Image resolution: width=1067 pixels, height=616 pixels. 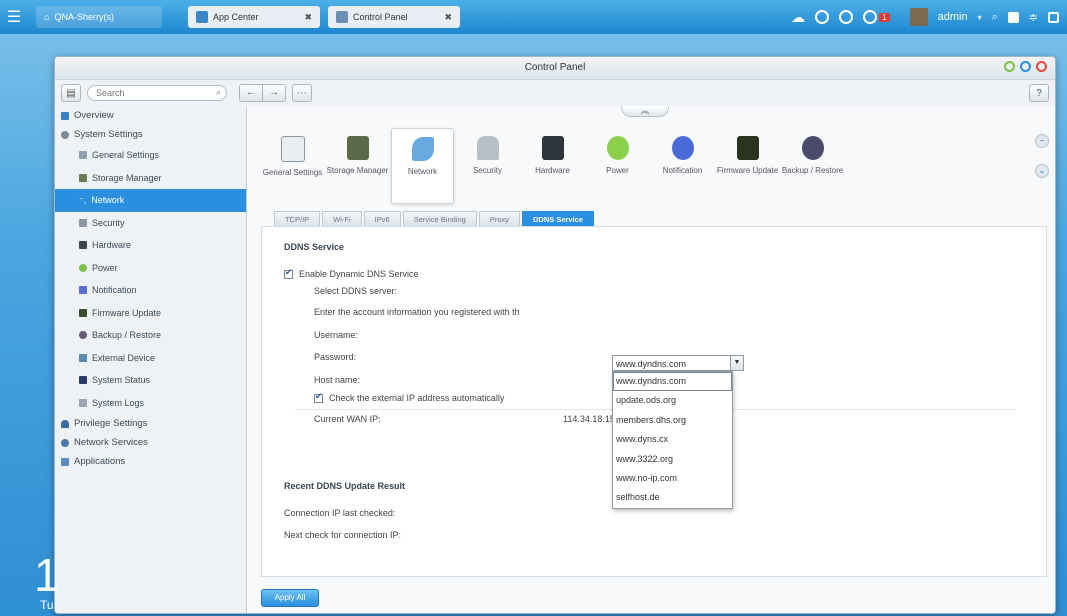 What do you see at coordinates (105, 267) in the screenshot?
I see `sidebar-item-label: Power` at bounding box center [105, 267].